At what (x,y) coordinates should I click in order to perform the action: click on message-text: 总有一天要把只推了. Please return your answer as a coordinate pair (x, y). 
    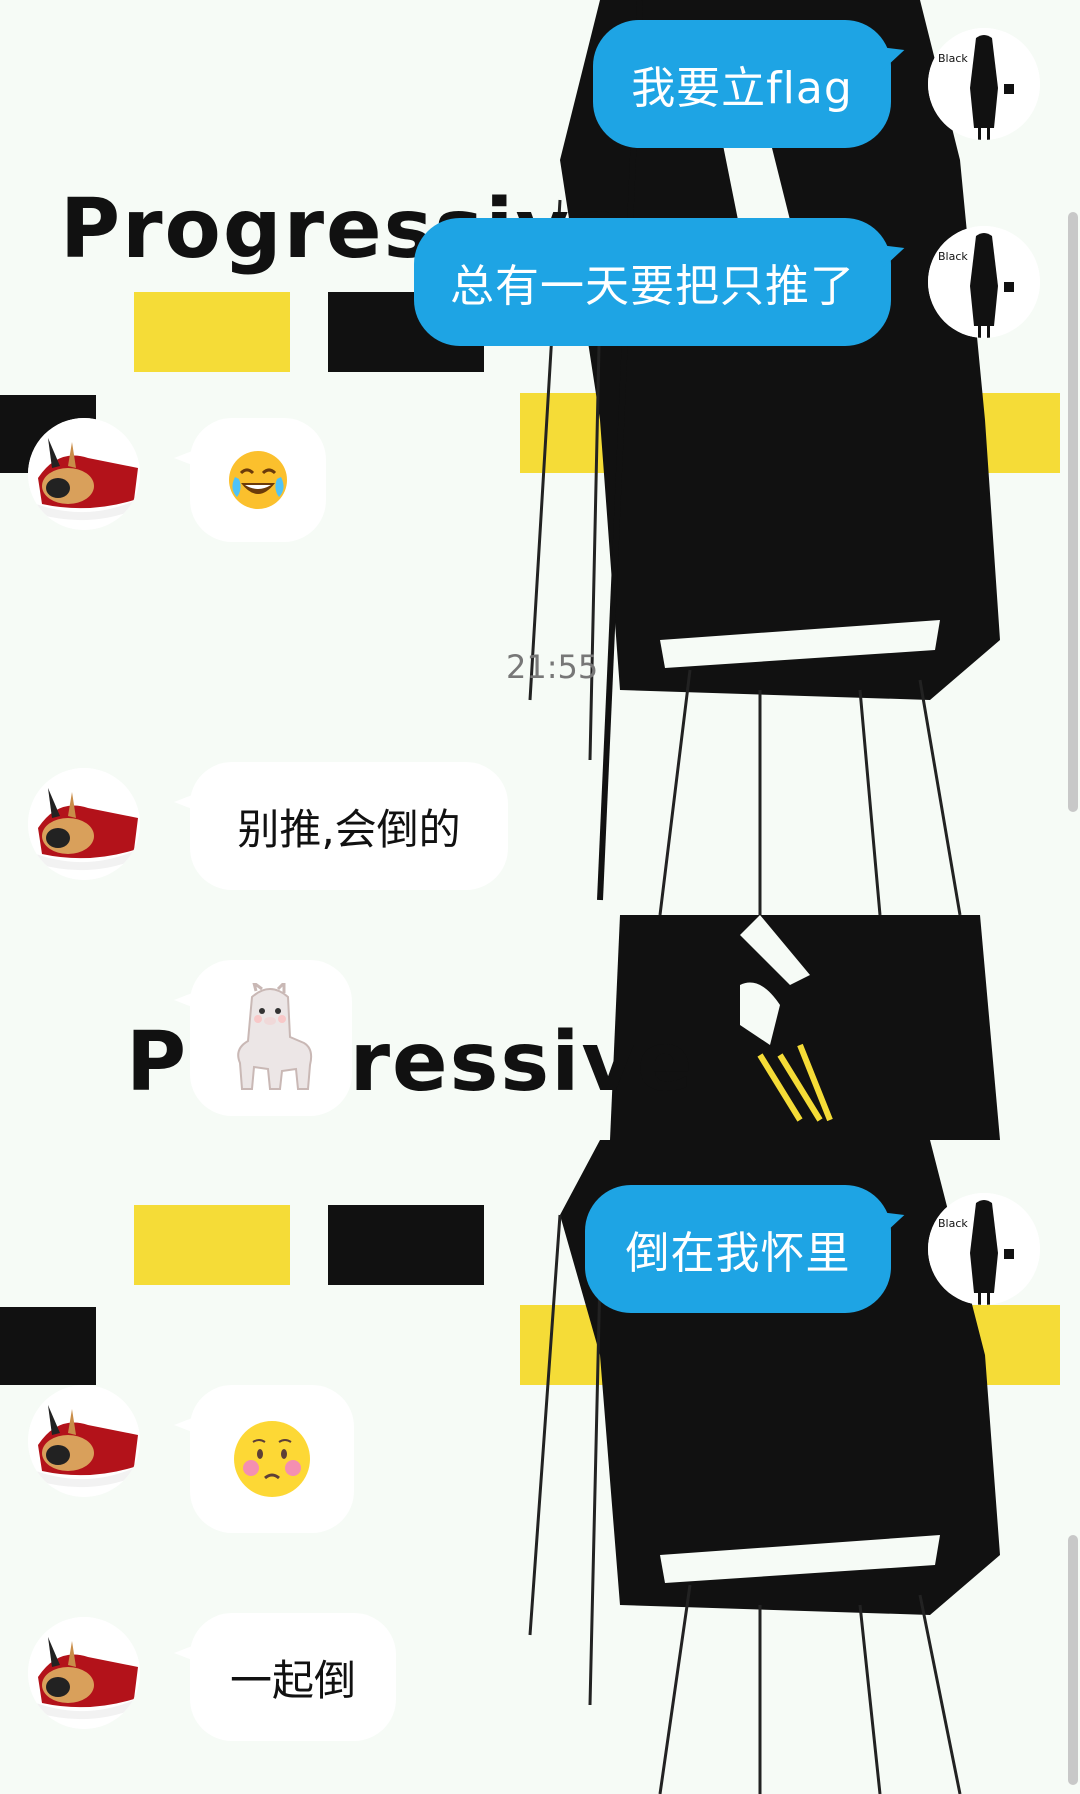
    Looking at the image, I should click on (652, 286).